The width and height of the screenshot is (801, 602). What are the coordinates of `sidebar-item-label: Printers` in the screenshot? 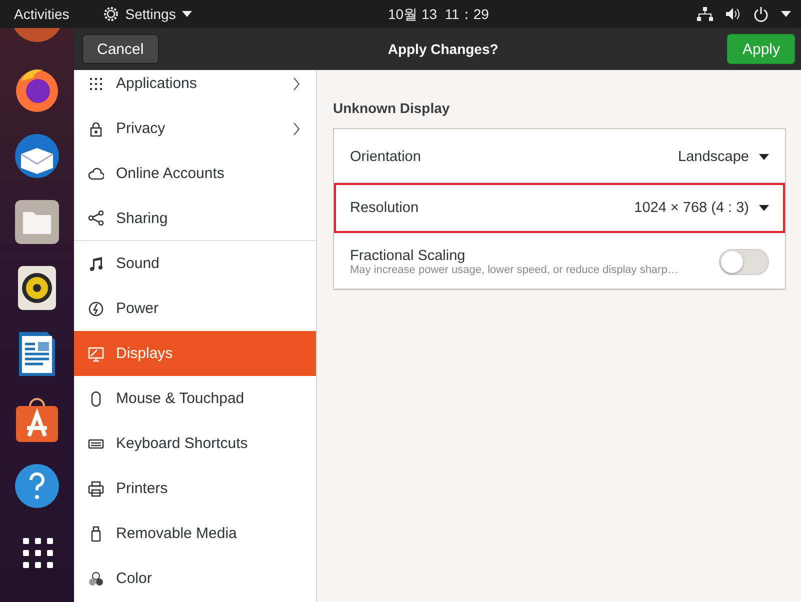 It's located at (142, 488).